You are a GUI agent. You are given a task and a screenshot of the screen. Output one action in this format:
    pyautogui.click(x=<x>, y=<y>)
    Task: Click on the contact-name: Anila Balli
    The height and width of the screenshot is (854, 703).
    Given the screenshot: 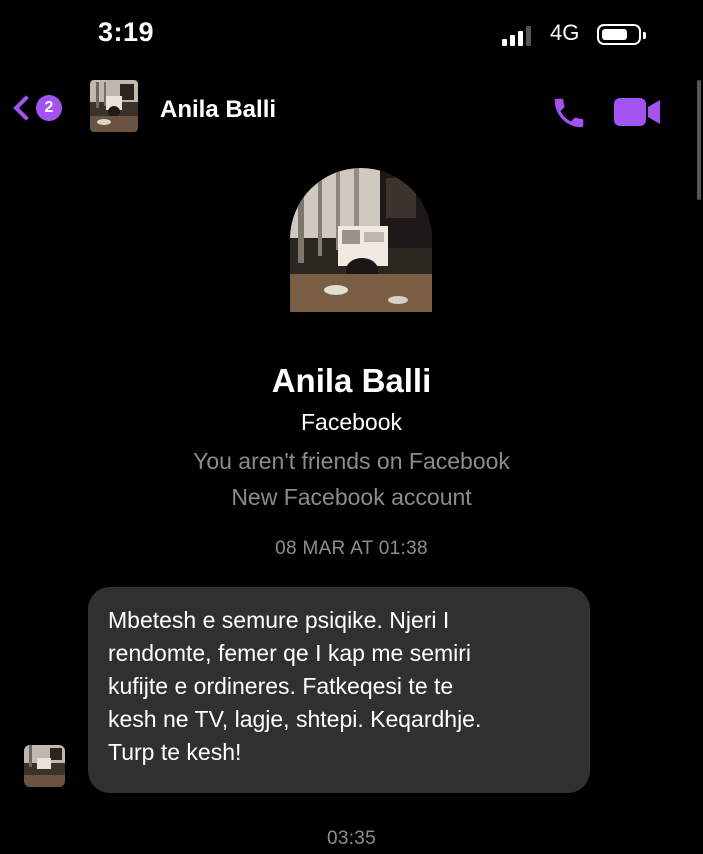 What is the action you would take?
    pyautogui.click(x=218, y=110)
    